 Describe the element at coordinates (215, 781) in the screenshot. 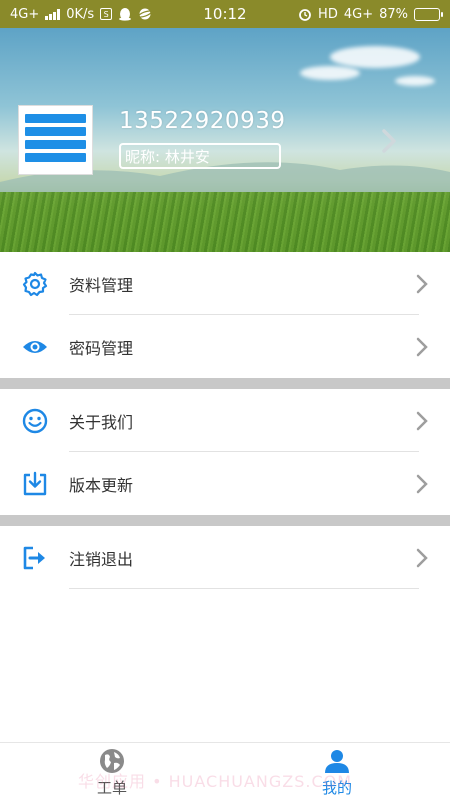

I see `watermark: 华创应用 • HUACHUANGZS.COM` at that location.